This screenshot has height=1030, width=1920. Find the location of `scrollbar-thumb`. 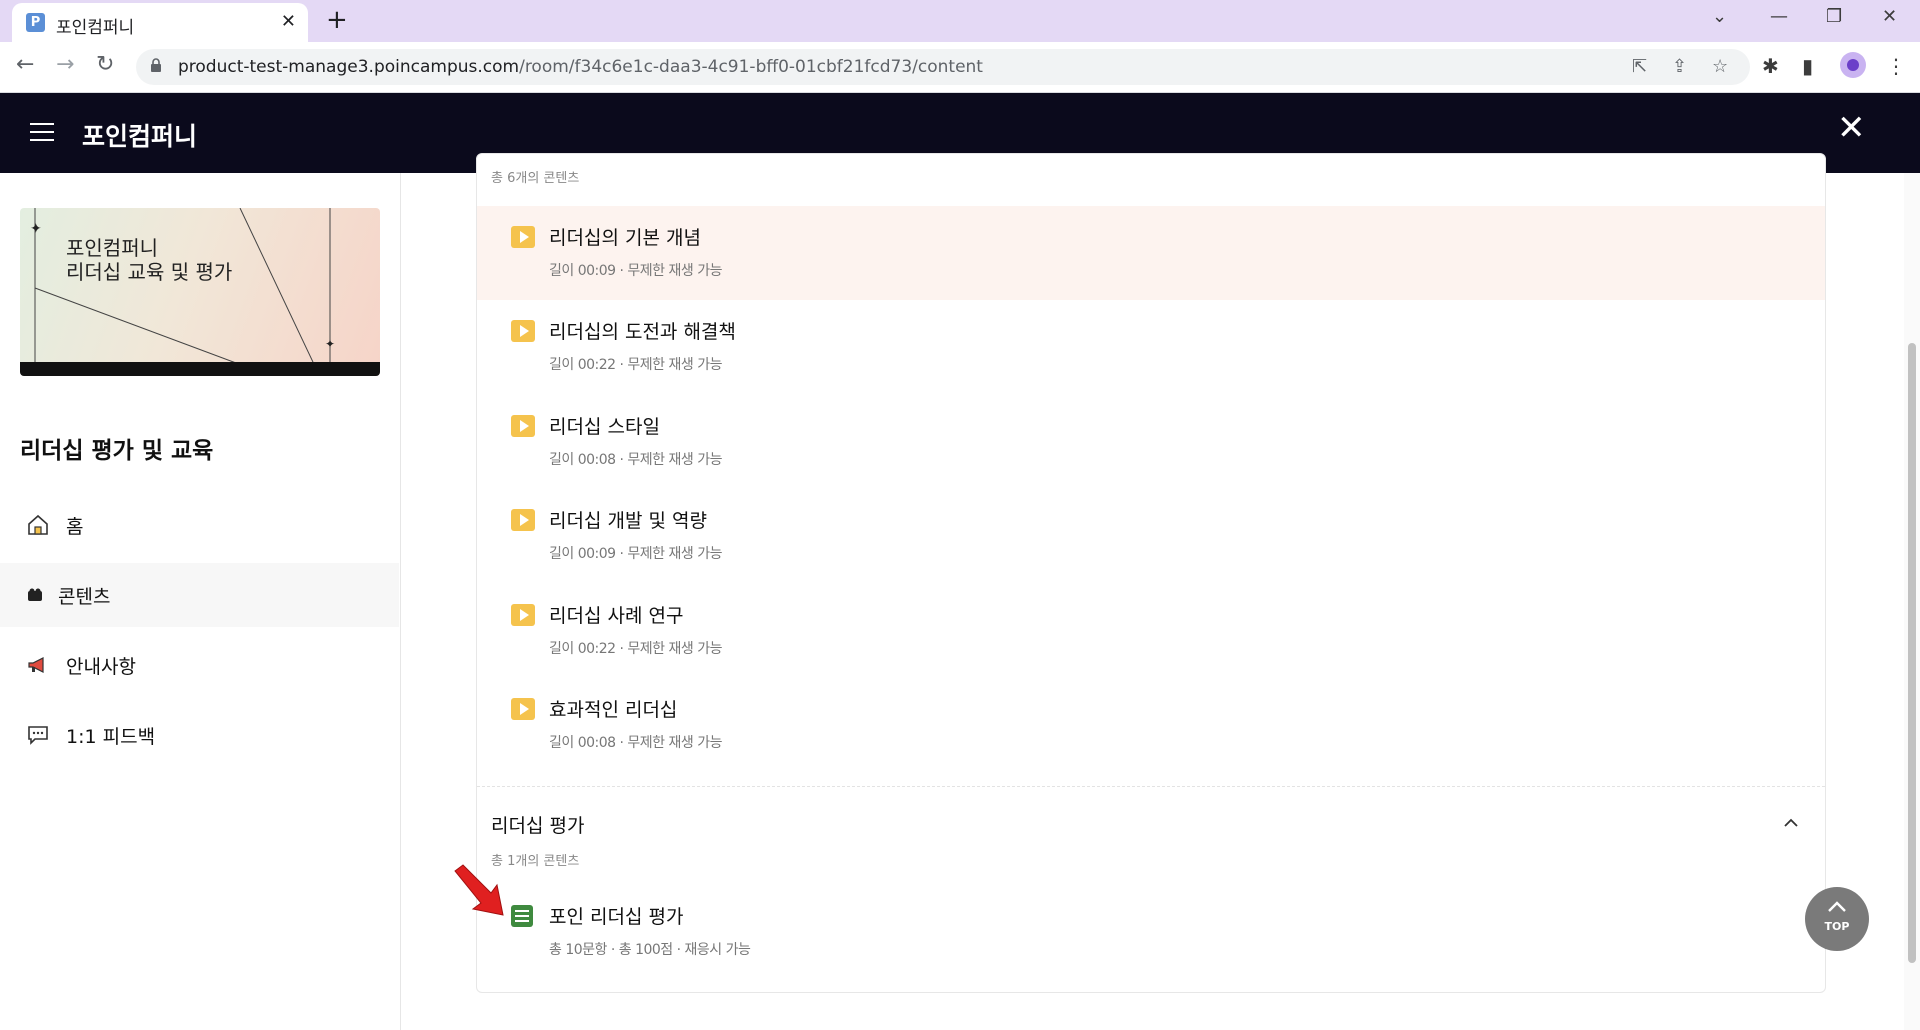

scrollbar-thumb is located at coordinates (1912, 653).